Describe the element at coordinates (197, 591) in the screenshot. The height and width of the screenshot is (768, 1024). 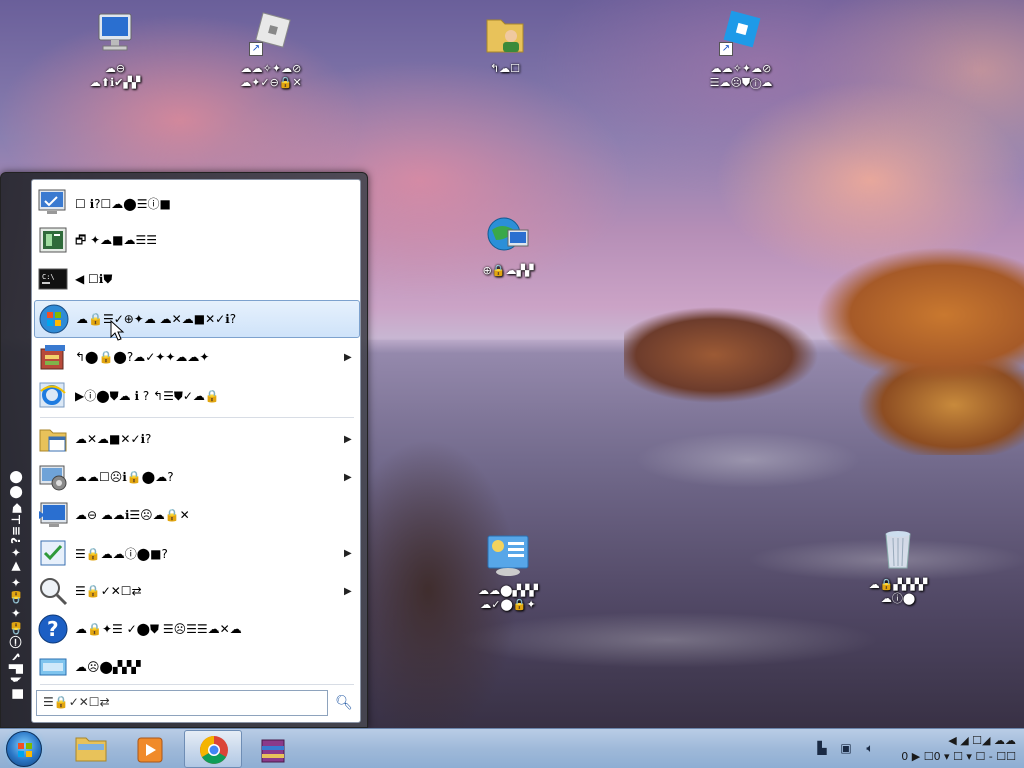
I see `menu-item-search: ☰🔒✓✕☐⇄ ▶` at that location.